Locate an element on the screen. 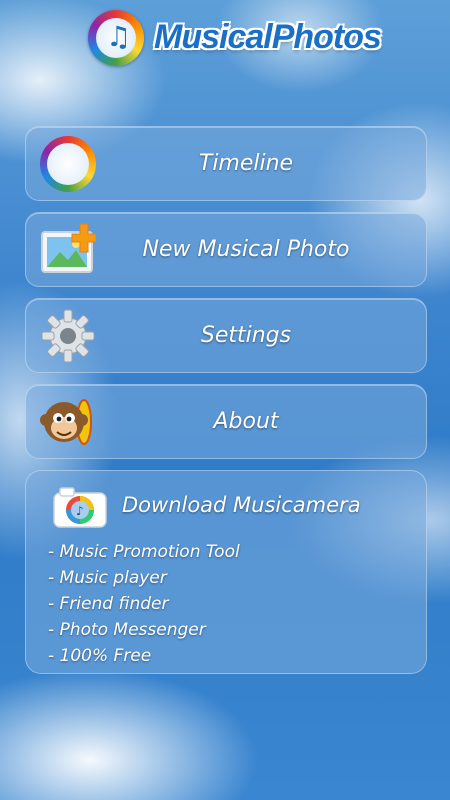 Image resolution: width=450 pixels, height=800 pixels. settings-button: Settings is located at coordinates (226, 335).